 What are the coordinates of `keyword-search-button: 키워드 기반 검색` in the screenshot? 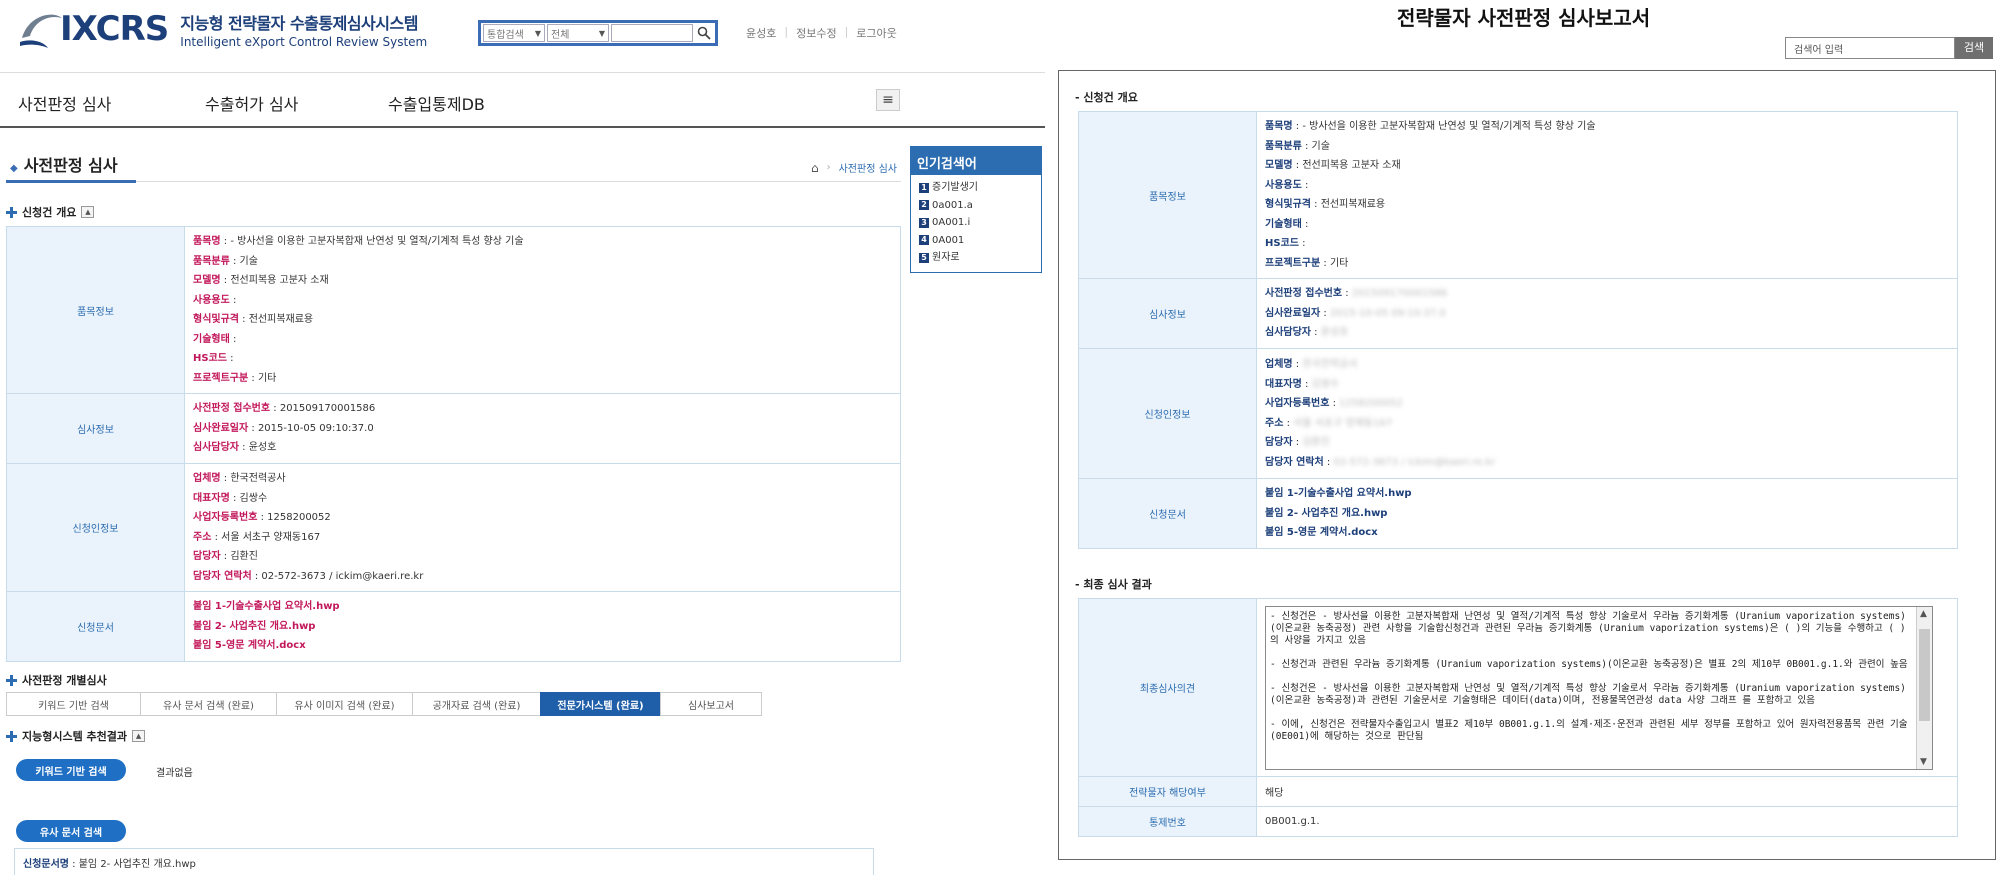 It's located at (71, 770).